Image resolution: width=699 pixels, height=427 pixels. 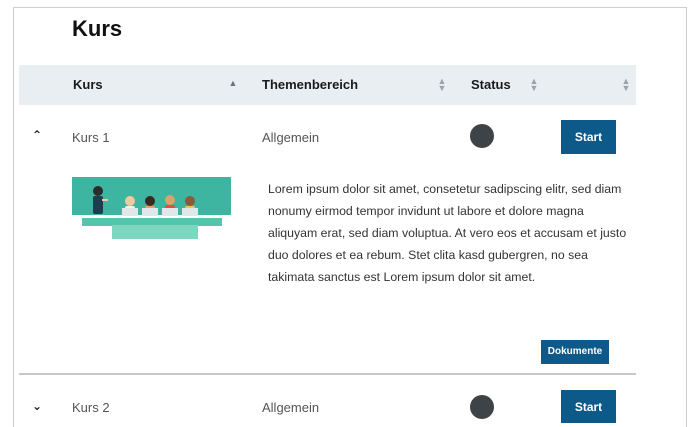 What do you see at coordinates (37, 135) in the screenshot?
I see `chevron-up-icon: ⌃` at bounding box center [37, 135].